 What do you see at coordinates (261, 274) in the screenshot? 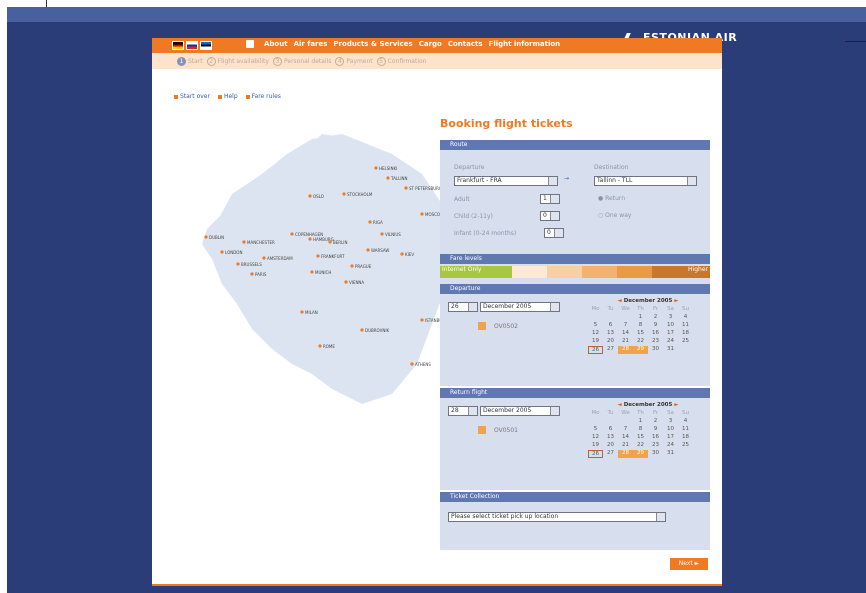
I see `city-label: PARIS` at bounding box center [261, 274].